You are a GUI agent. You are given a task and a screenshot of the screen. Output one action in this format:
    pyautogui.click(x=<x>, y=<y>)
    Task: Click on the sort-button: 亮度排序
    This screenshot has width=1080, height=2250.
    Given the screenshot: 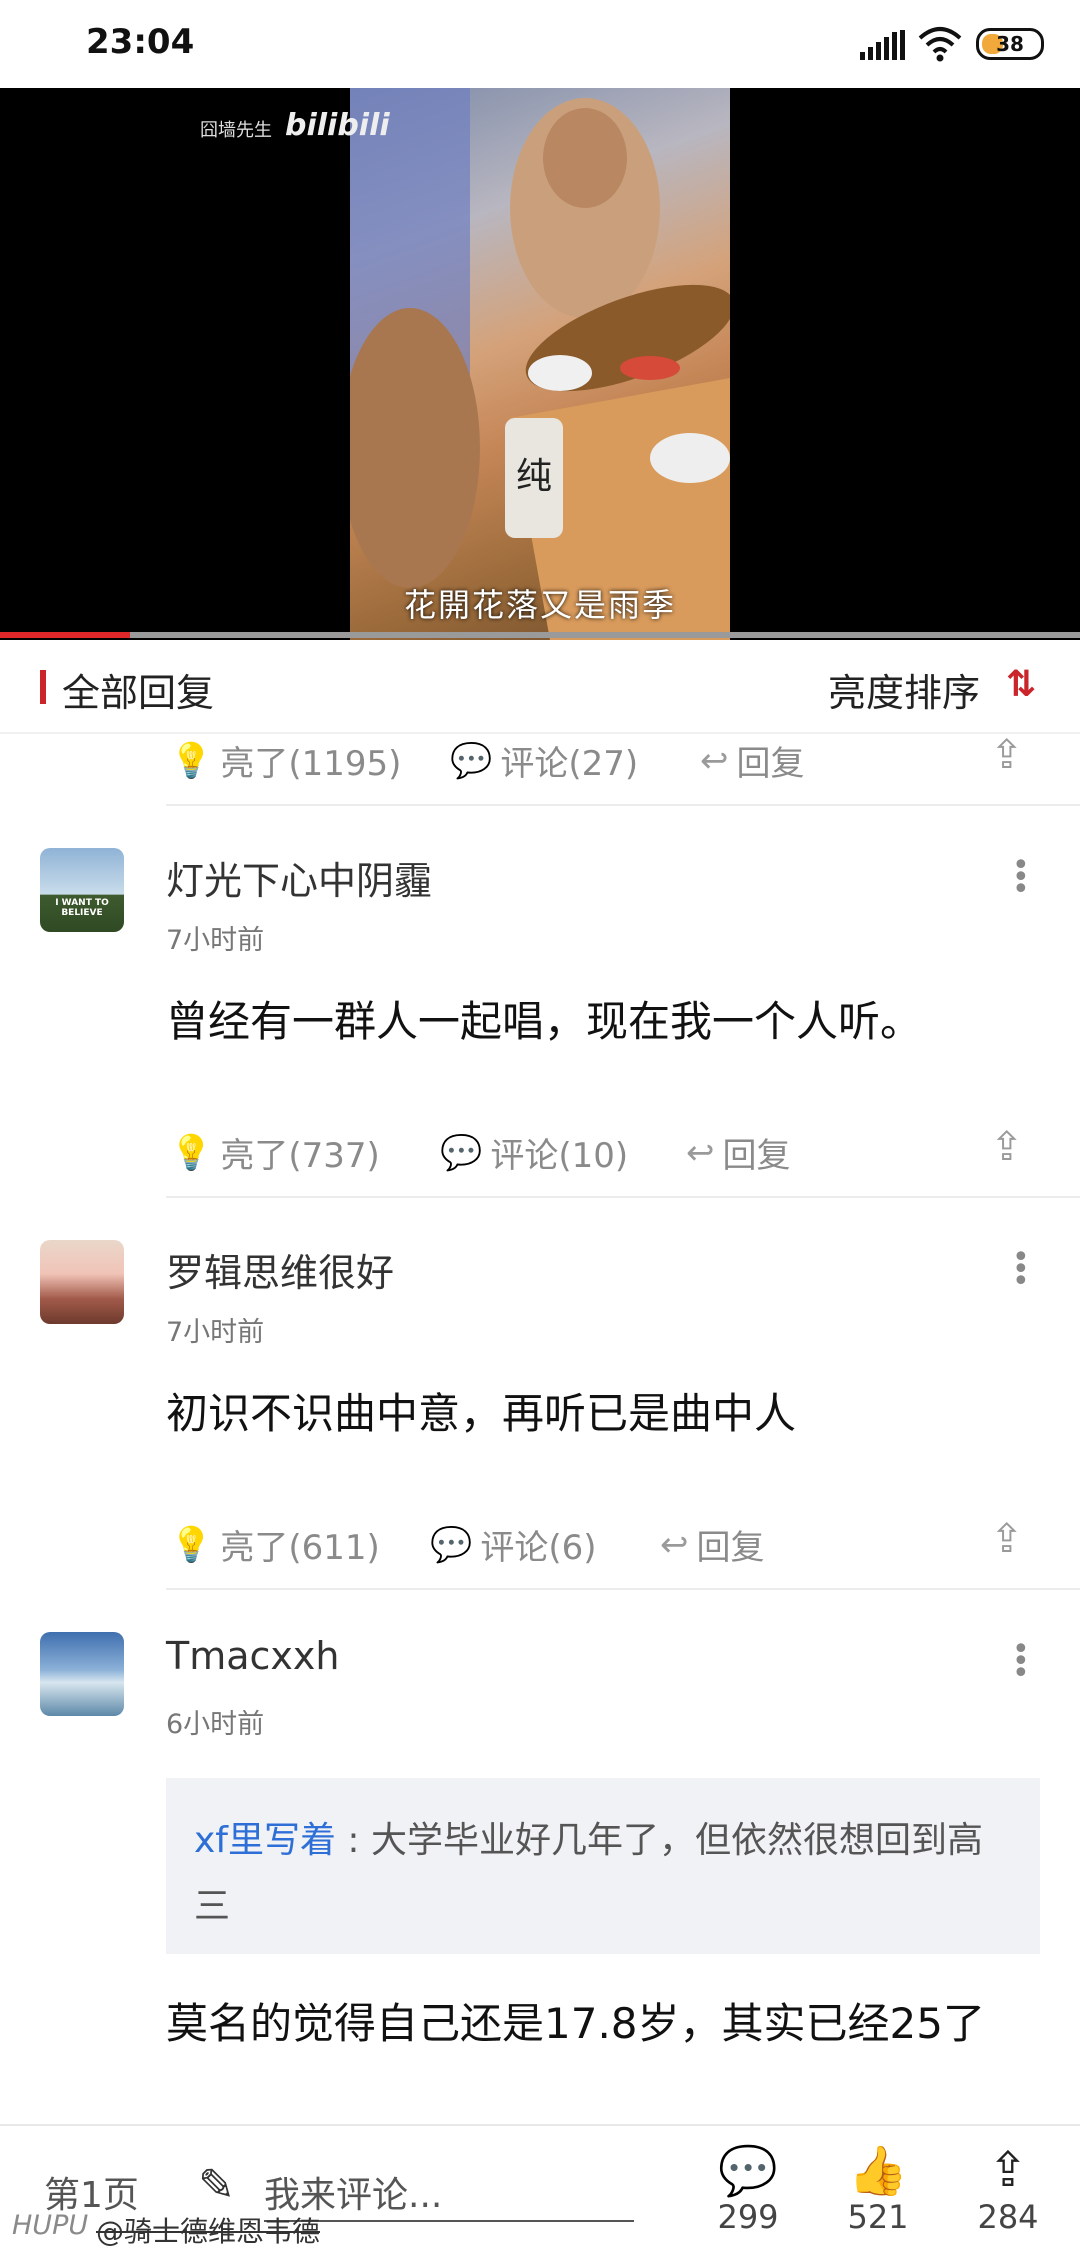 What is the action you would take?
    pyautogui.click(x=904, y=689)
    